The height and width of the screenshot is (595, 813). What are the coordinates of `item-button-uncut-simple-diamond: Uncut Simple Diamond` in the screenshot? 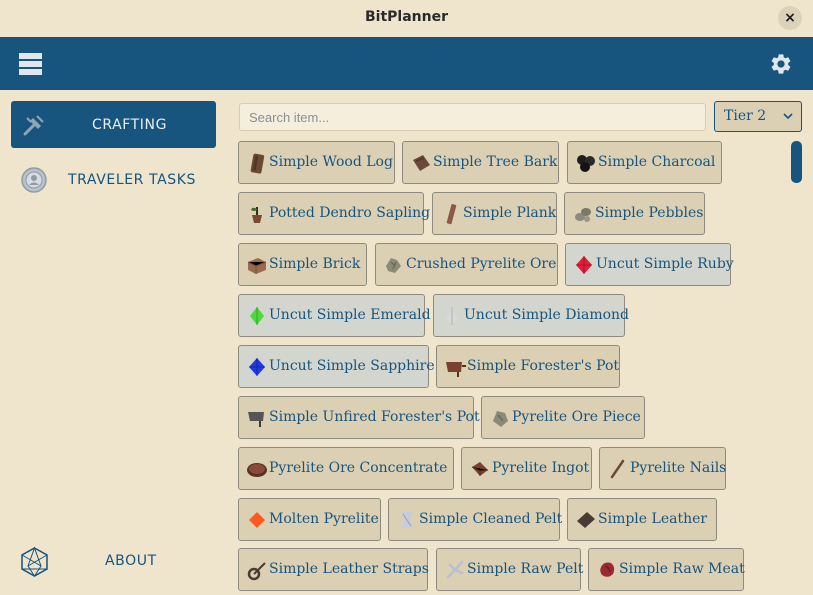 It's located at (531, 315).